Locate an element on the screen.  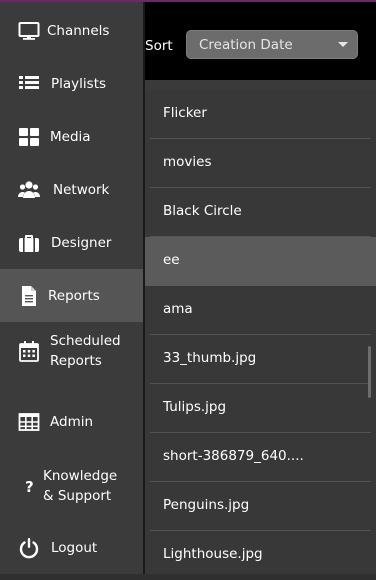
sidebar-item-label: Logout is located at coordinates (74, 547).